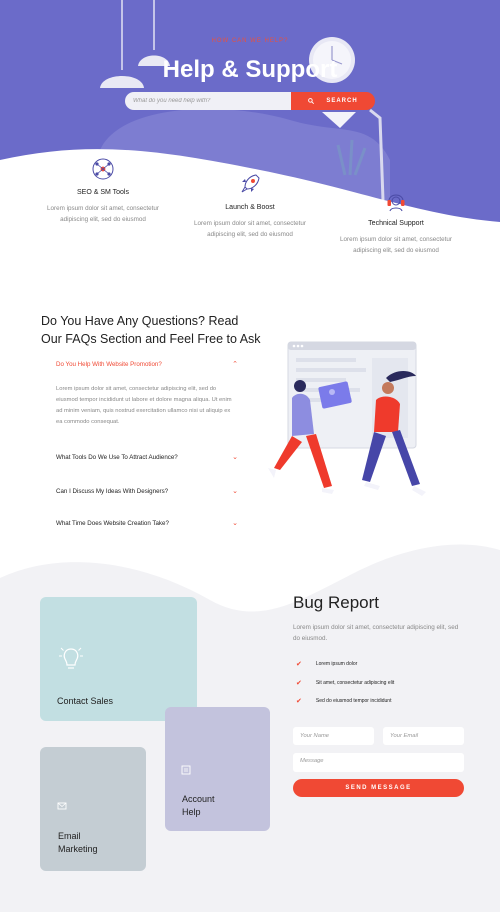 The image size is (500, 912). Describe the element at coordinates (333, 736) in the screenshot. I see `name-field` at that location.